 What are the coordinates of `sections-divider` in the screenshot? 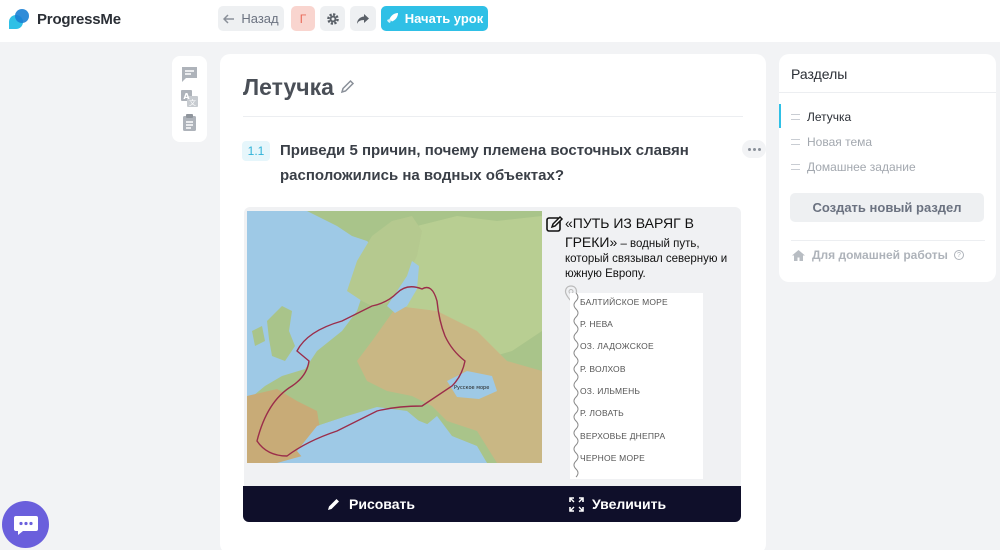 It's located at (887, 92).